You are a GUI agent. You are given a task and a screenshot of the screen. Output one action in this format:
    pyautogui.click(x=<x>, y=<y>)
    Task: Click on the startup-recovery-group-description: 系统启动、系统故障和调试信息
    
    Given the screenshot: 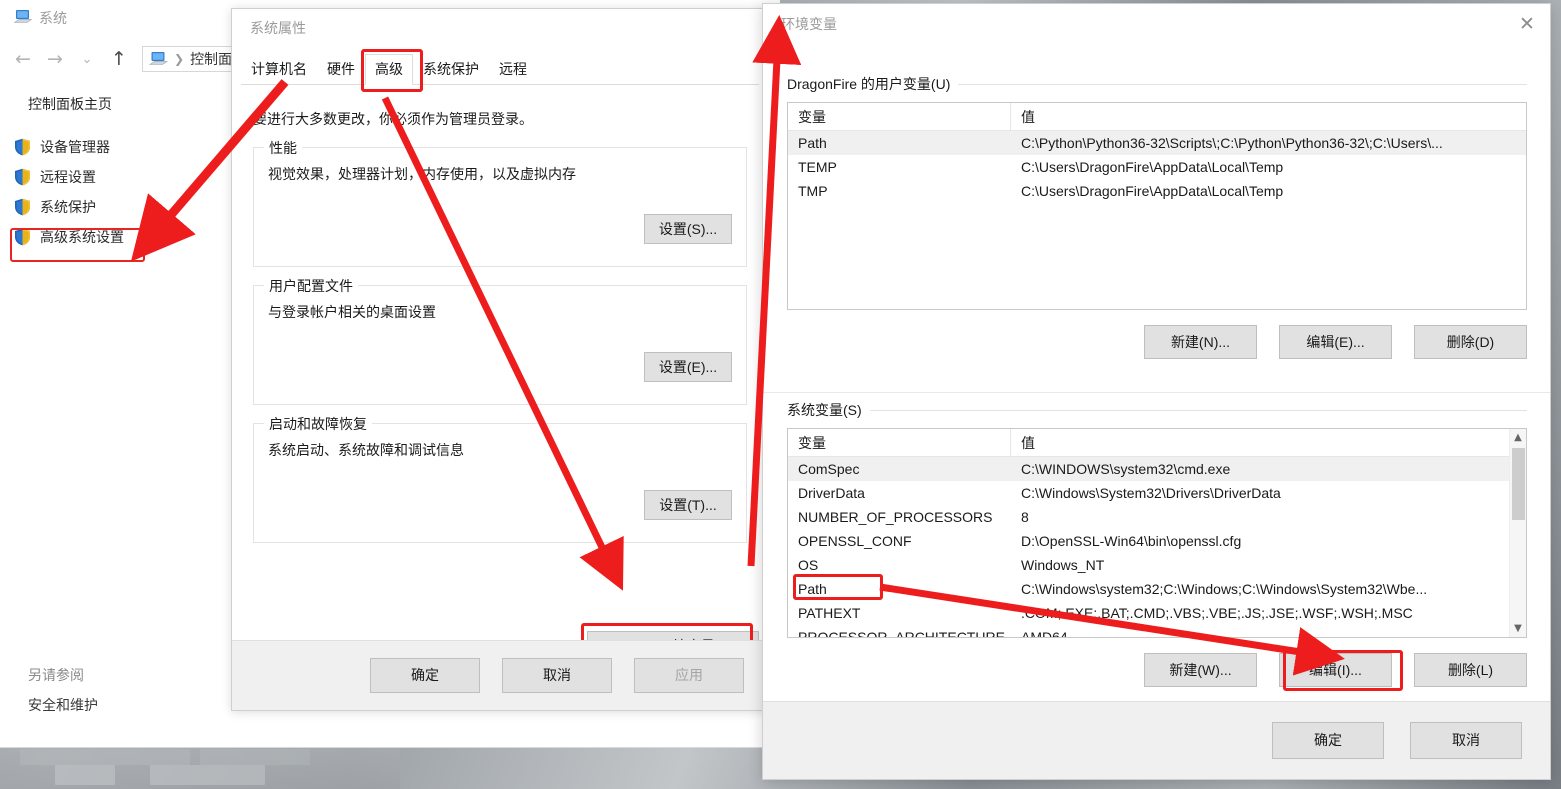 What is the action you would take?
    pyautogui.click(x=366, y=450)
    